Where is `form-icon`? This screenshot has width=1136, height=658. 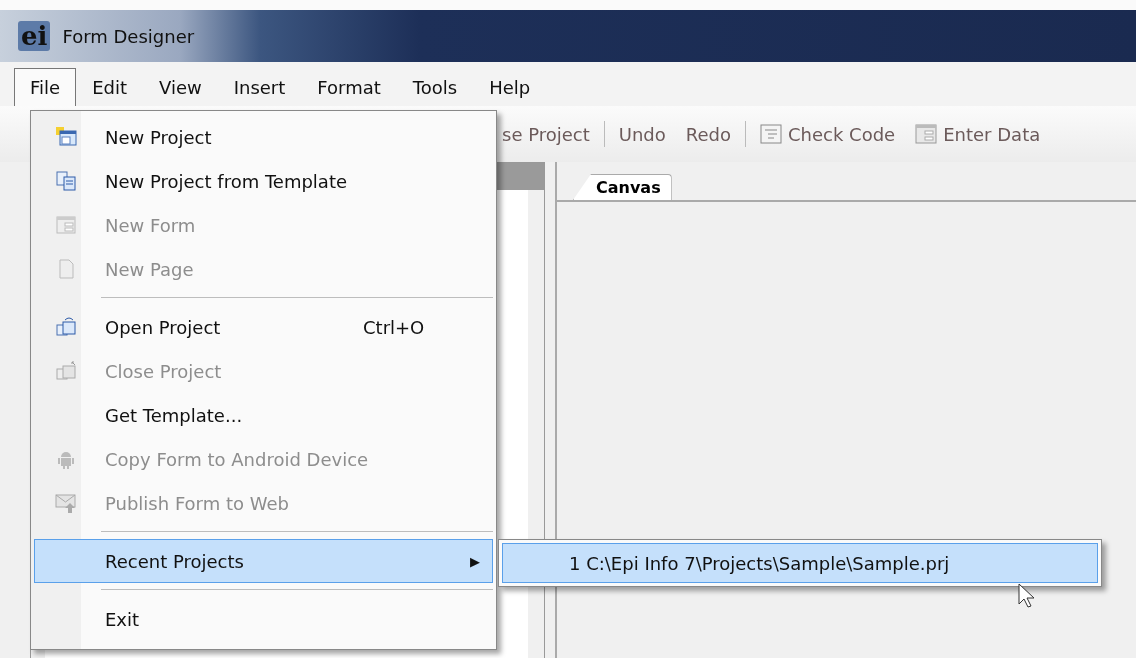 form-icon is located at coordinates (66, 225).